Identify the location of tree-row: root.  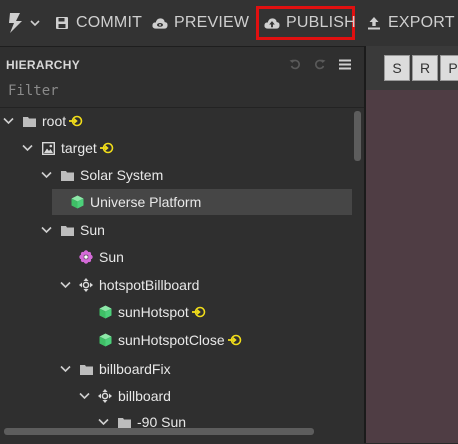
(176, 121).